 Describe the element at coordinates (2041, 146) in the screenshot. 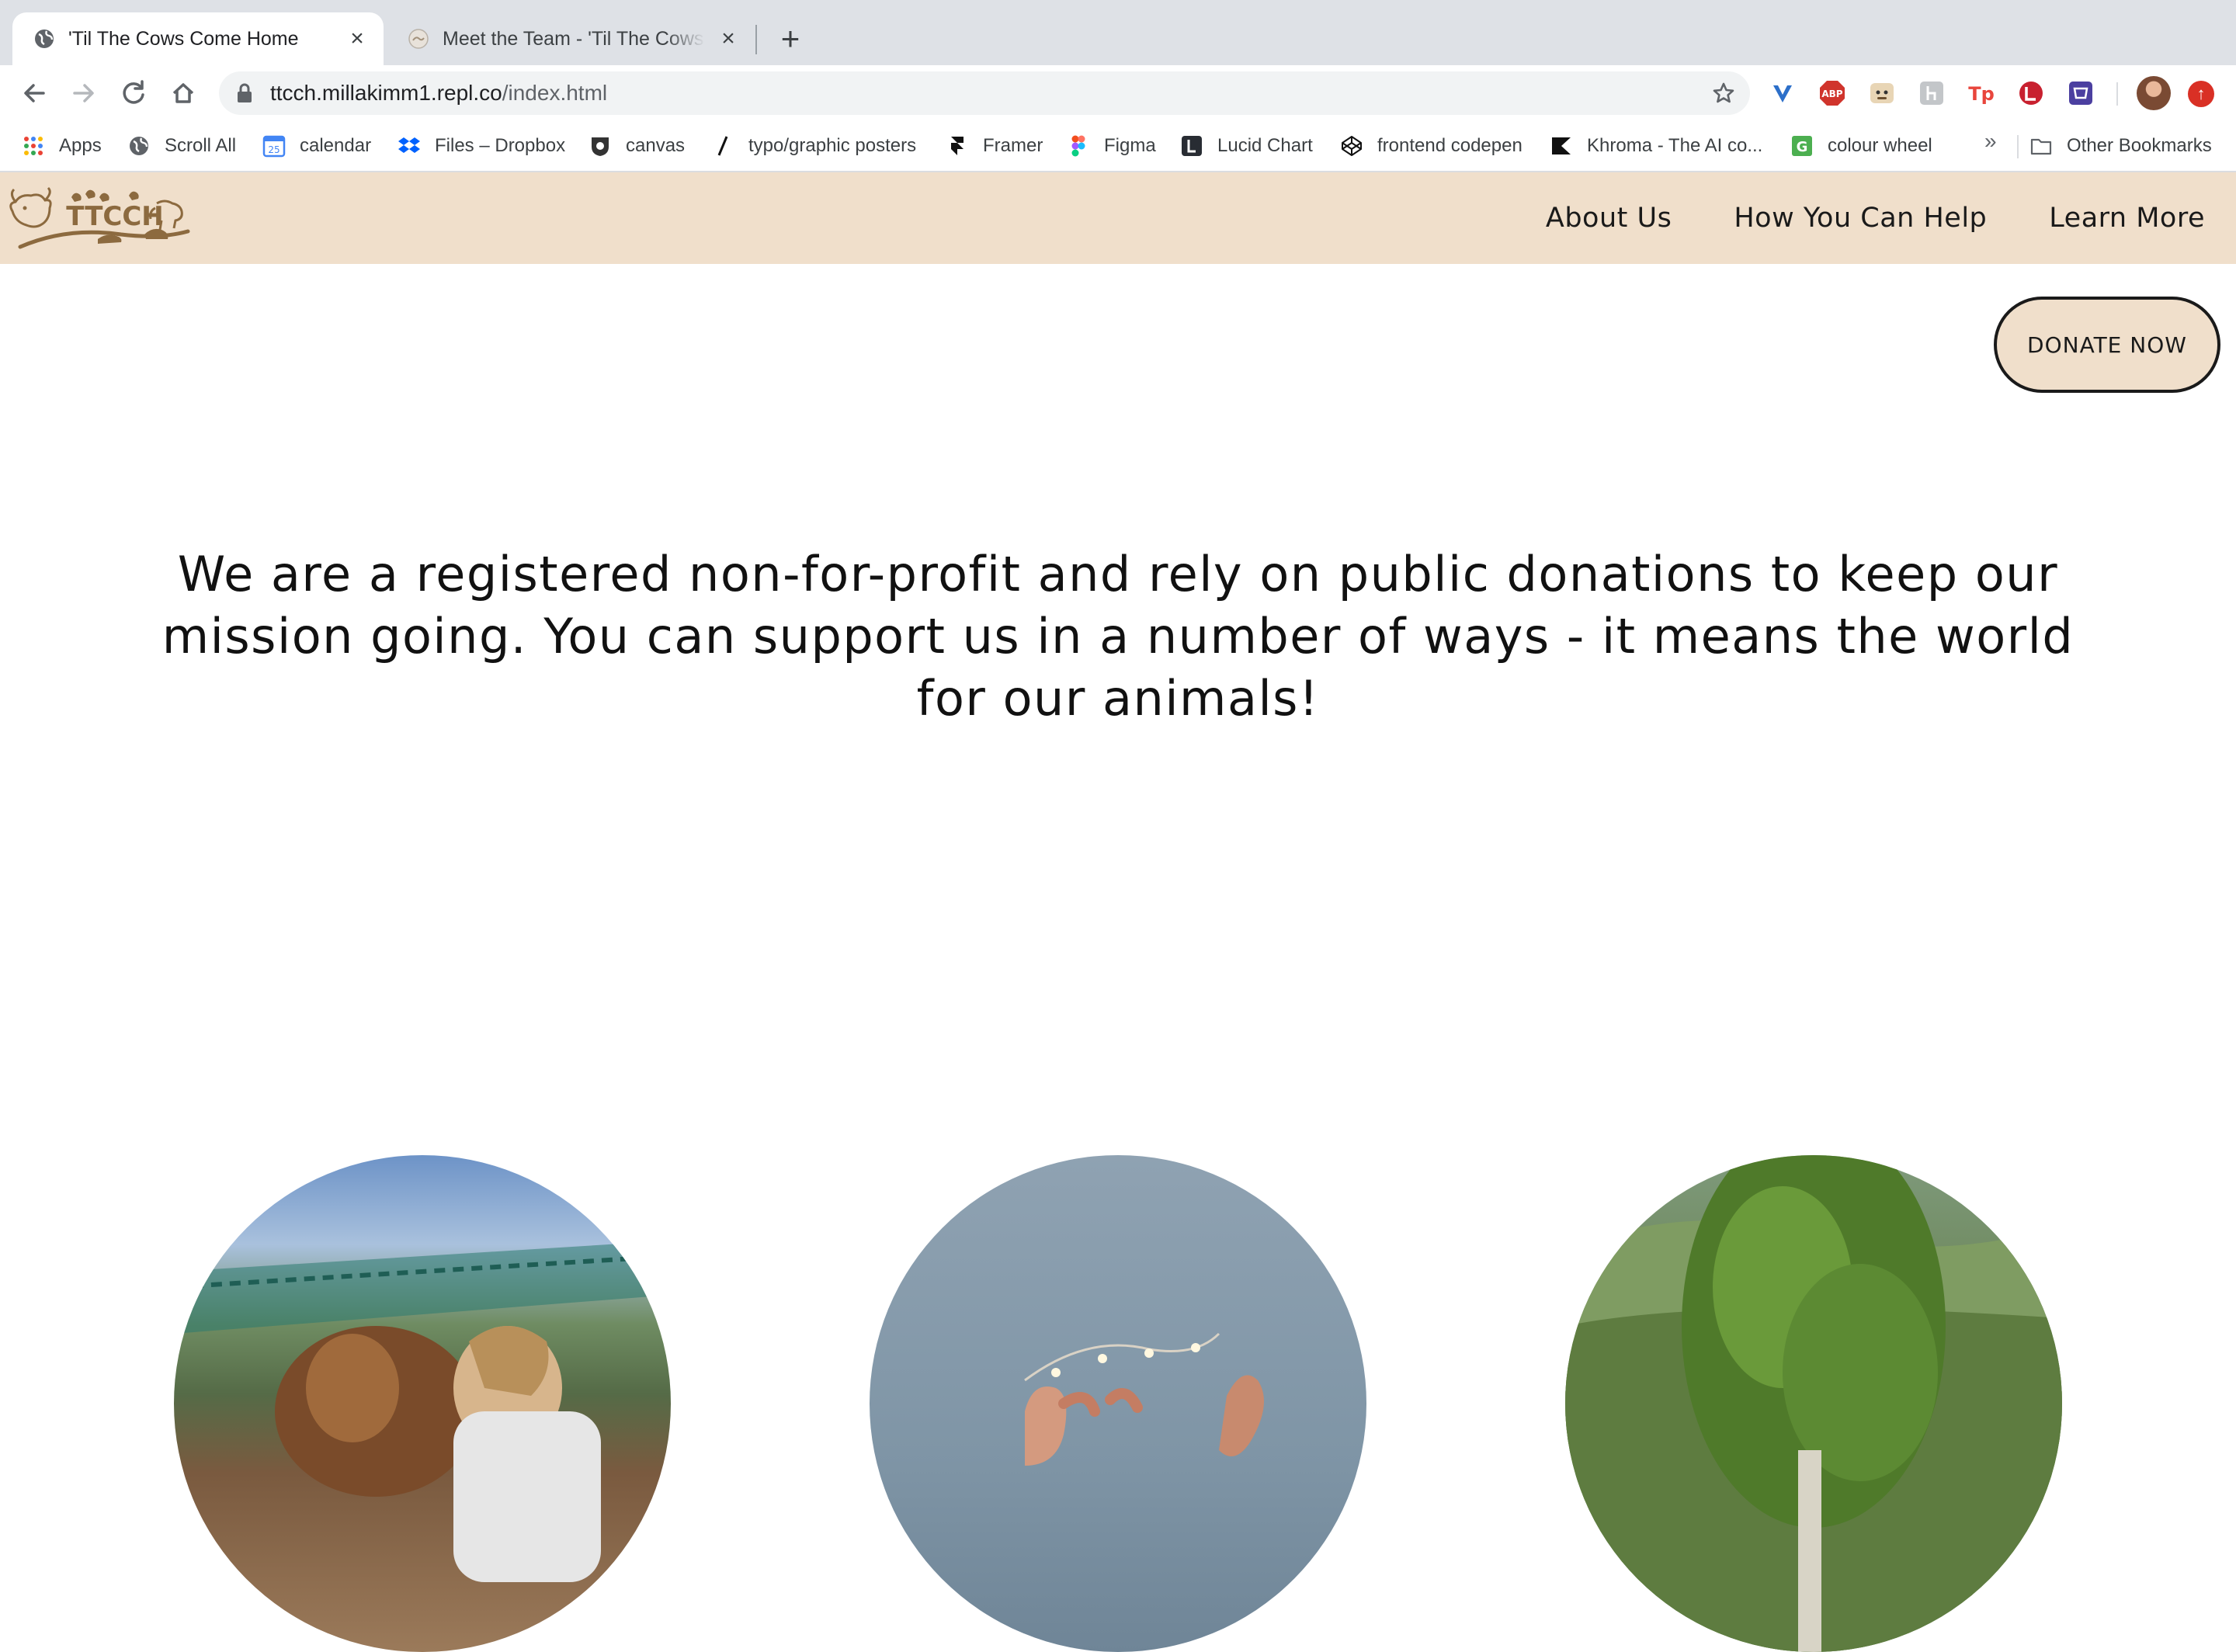

I see `folder-icon` at that location.